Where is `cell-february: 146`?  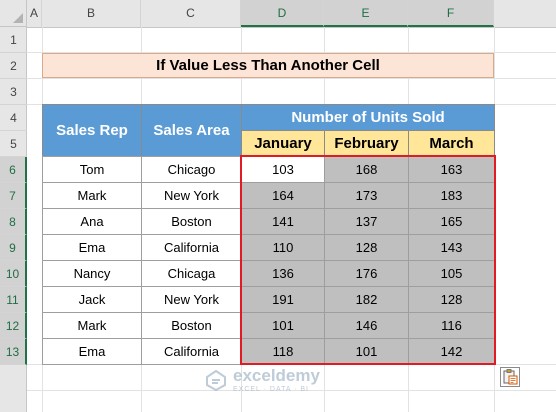 cell-february: 146 is located at coordinates (366, 325).